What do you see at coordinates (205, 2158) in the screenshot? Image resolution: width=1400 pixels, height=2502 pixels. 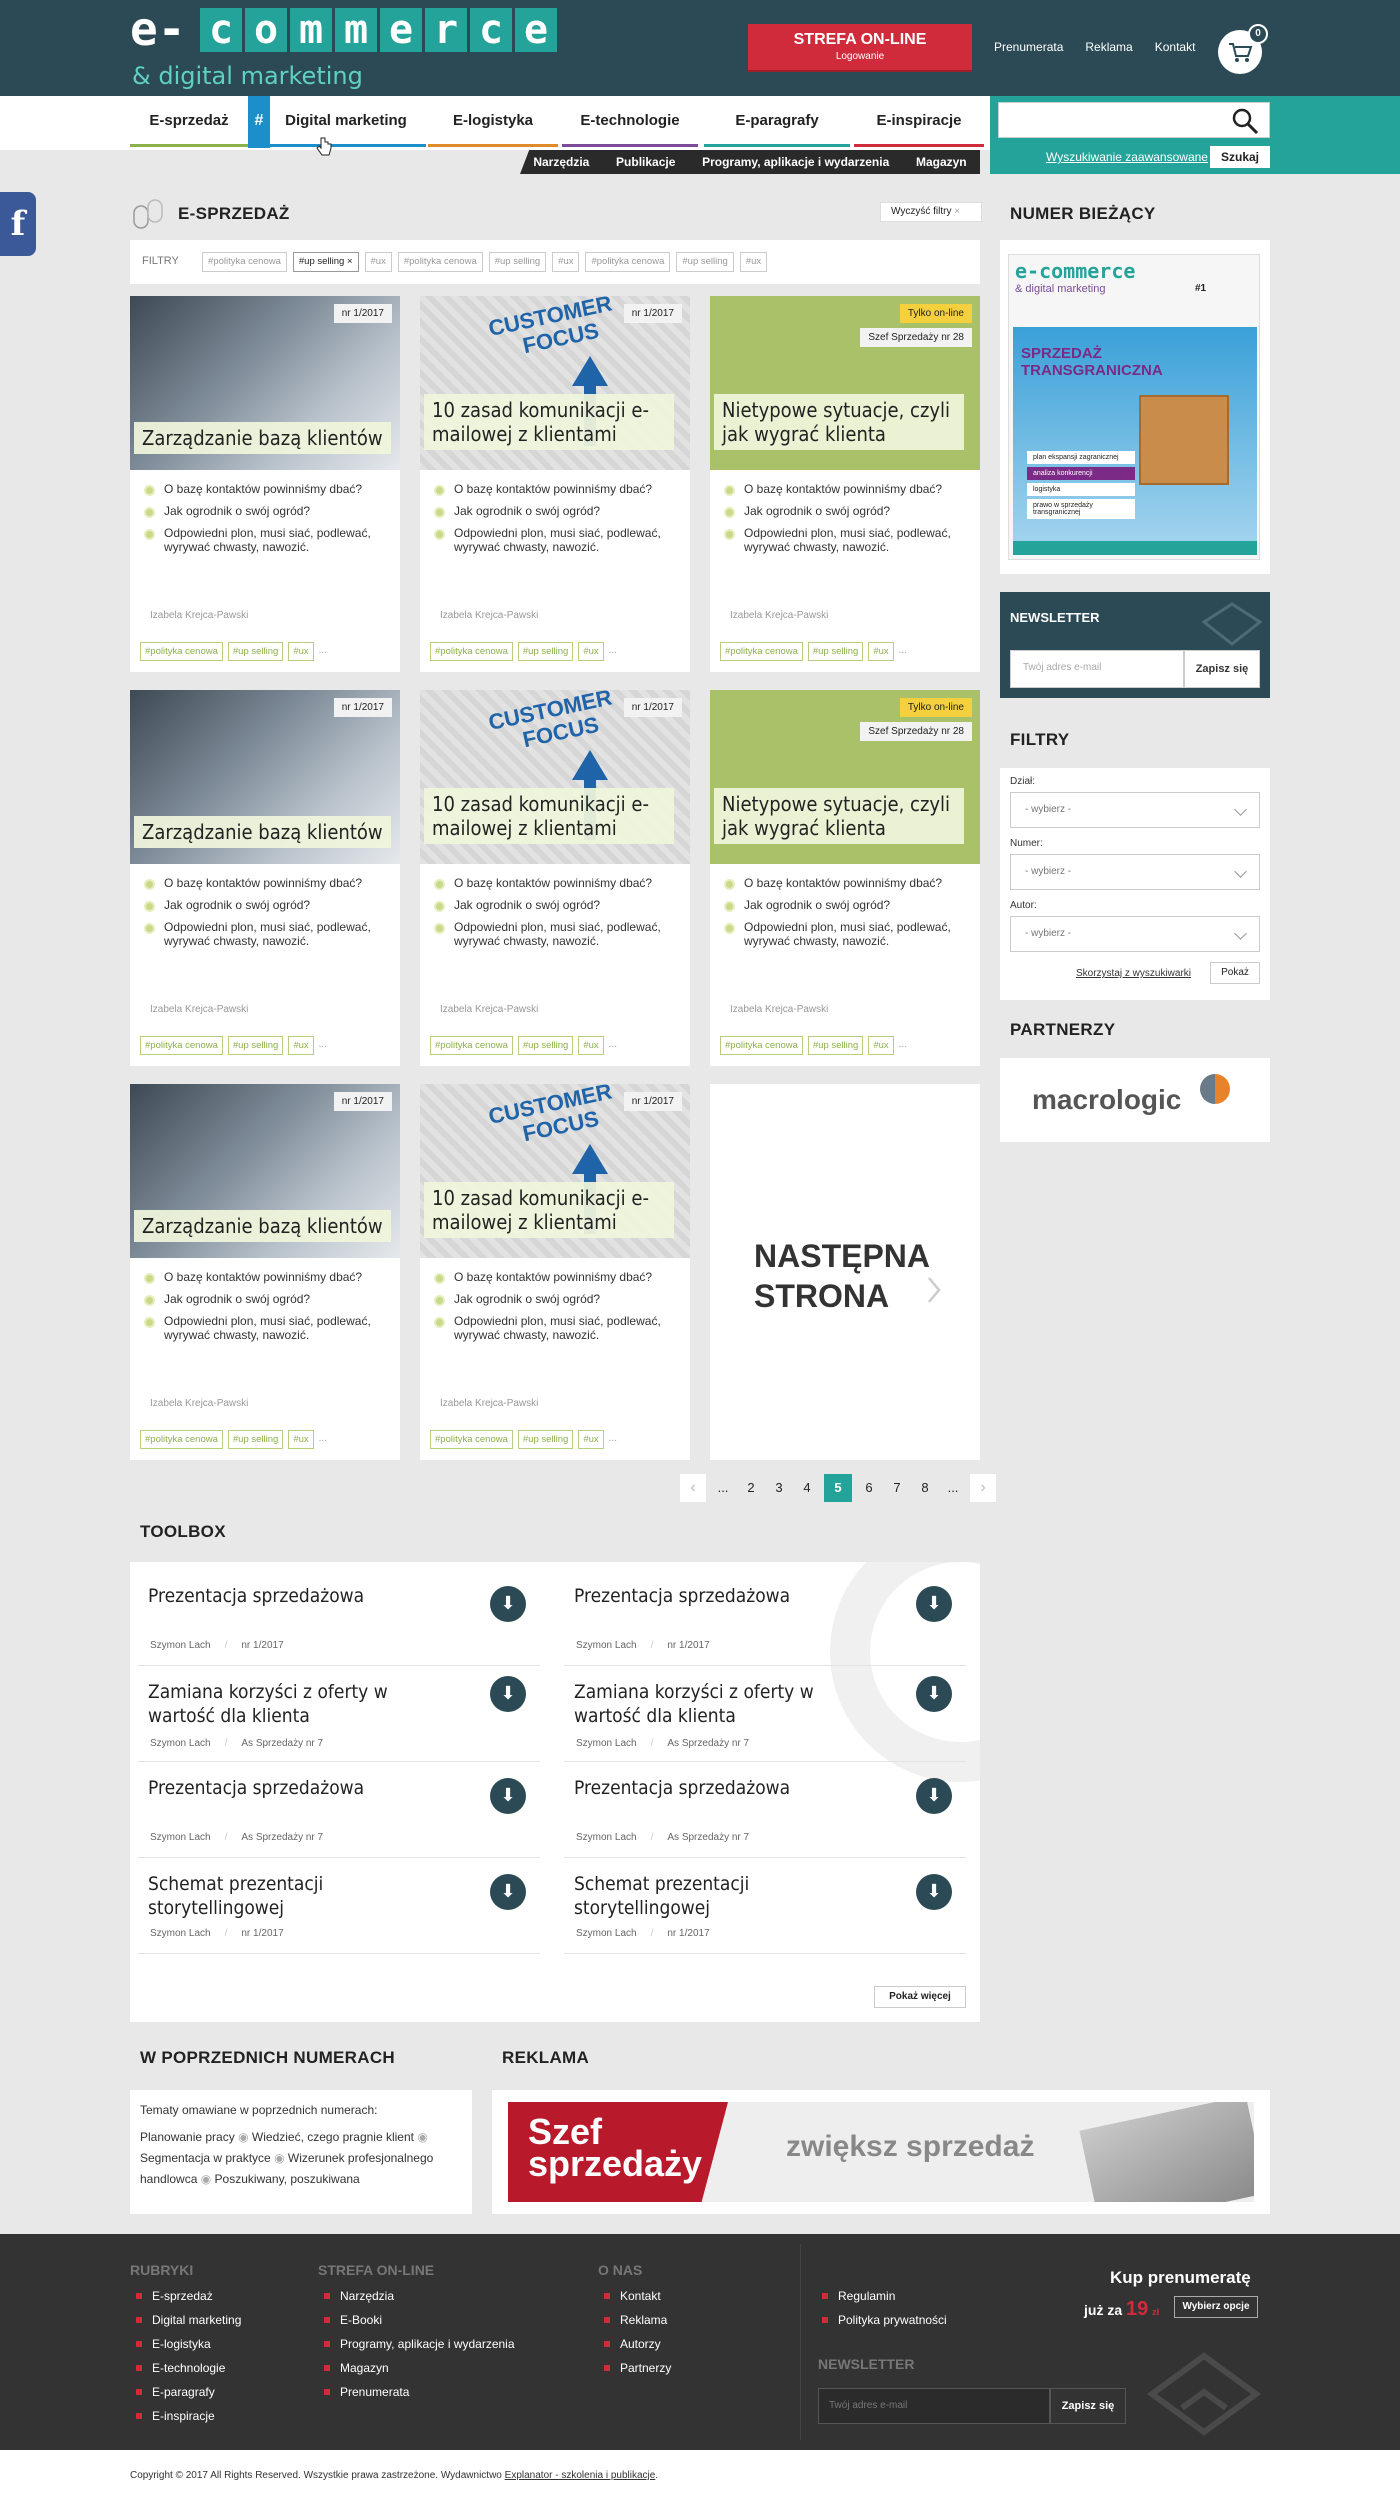 I see `topic-link: Segmentacja w praktyce` at bounding box center [205, 2158].